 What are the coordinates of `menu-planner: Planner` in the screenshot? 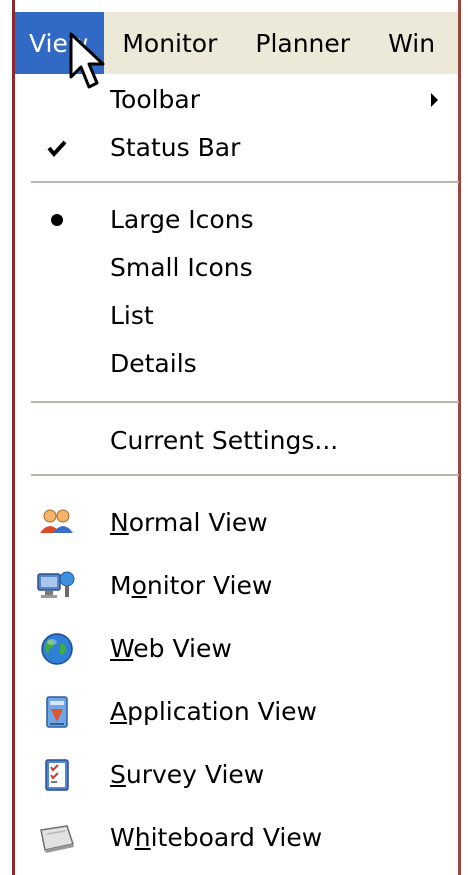 It's located at (303, 43).